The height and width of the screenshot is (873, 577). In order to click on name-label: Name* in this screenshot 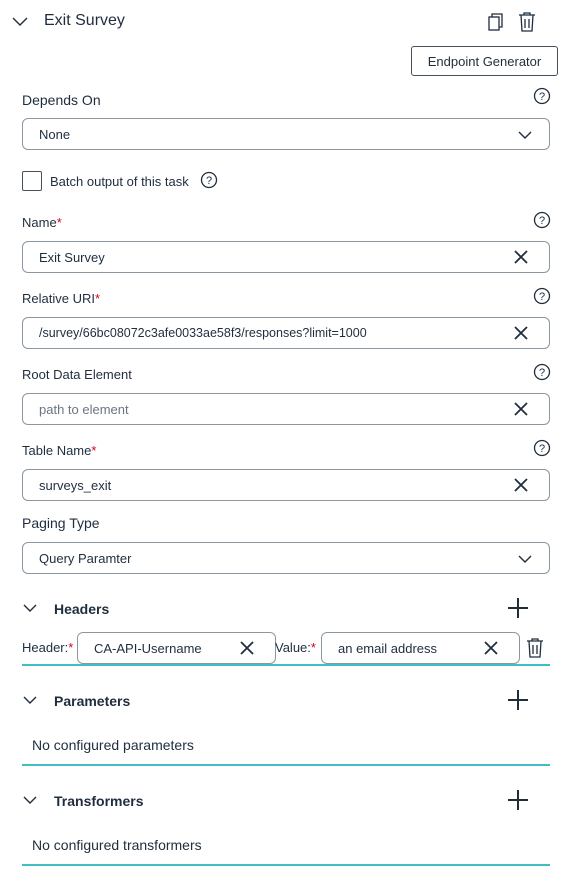, I will do `click(42, 222)`.